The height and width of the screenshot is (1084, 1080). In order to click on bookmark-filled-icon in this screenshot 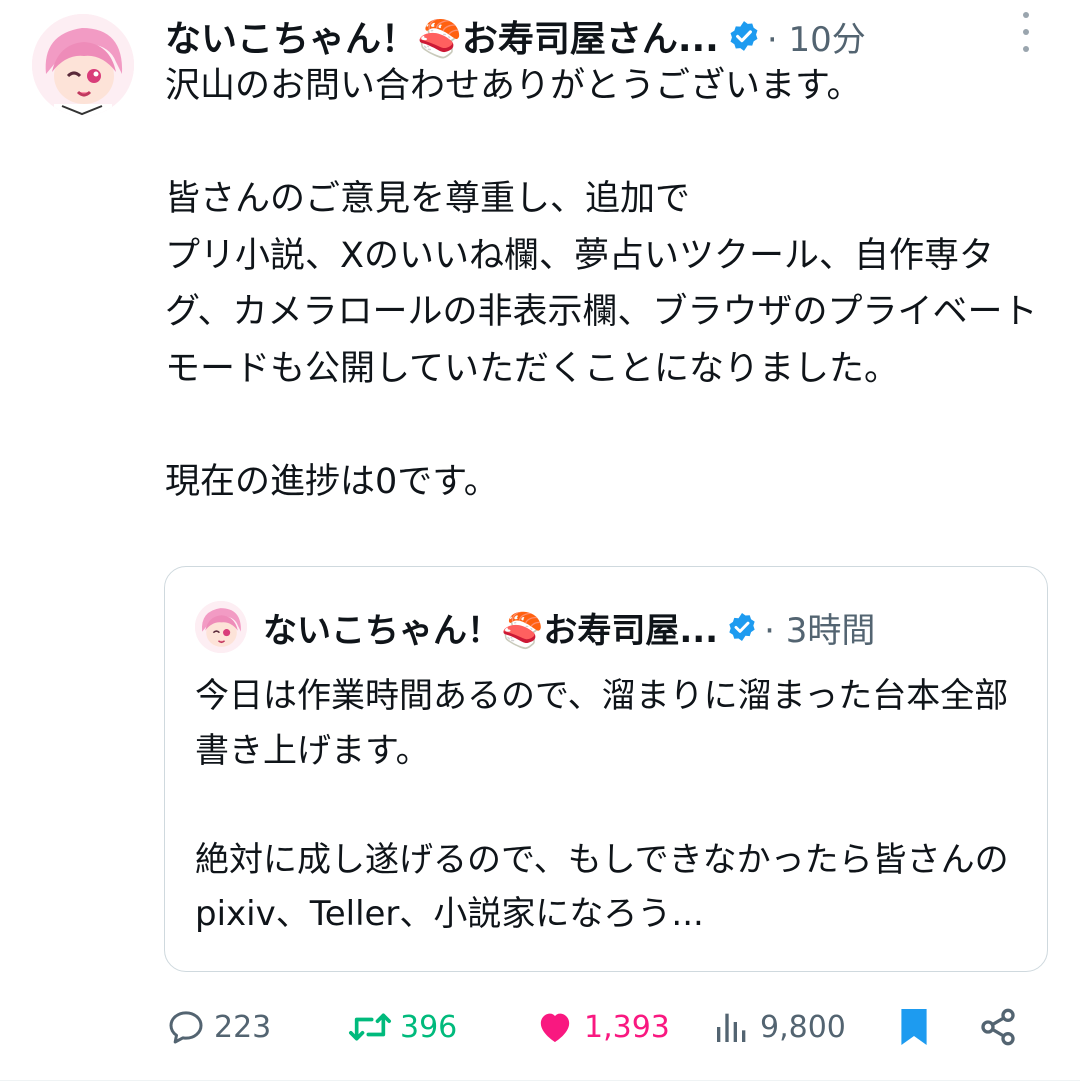, I will do `click(914, 1027)`.